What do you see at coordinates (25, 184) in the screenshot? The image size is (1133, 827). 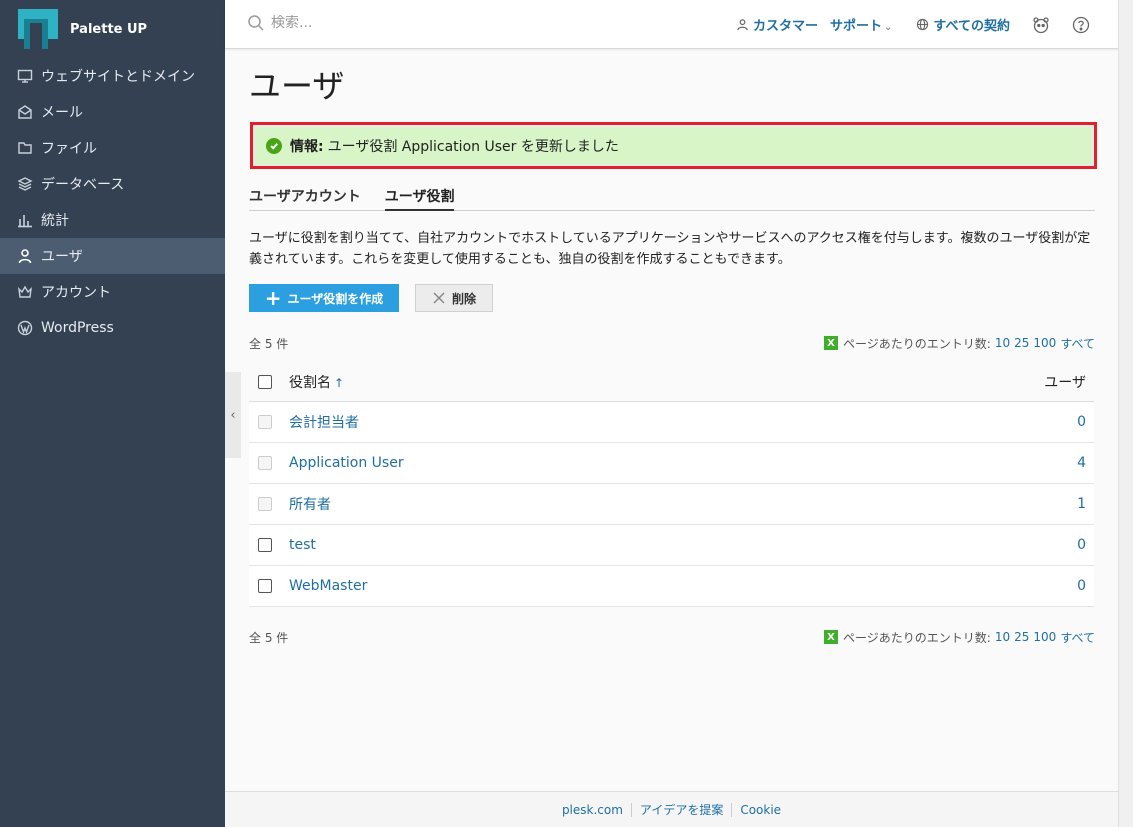 I see `database-icon` at bounding box center [25, 184].